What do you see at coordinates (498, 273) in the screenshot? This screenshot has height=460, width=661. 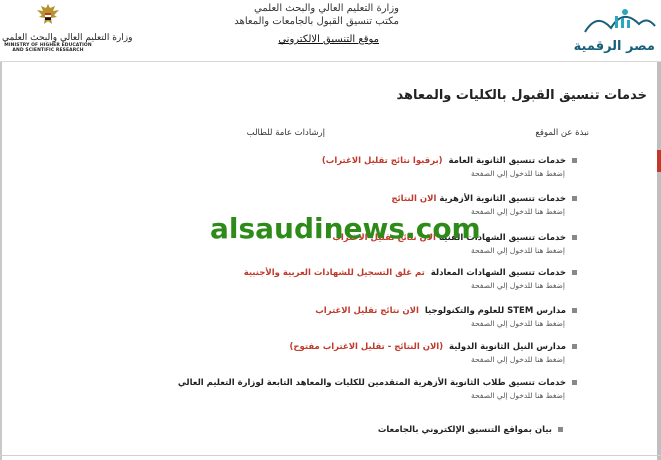 I see `service-title: خدمات تنسيق الشهادات المعادلة` at bounding box center [498, 273].